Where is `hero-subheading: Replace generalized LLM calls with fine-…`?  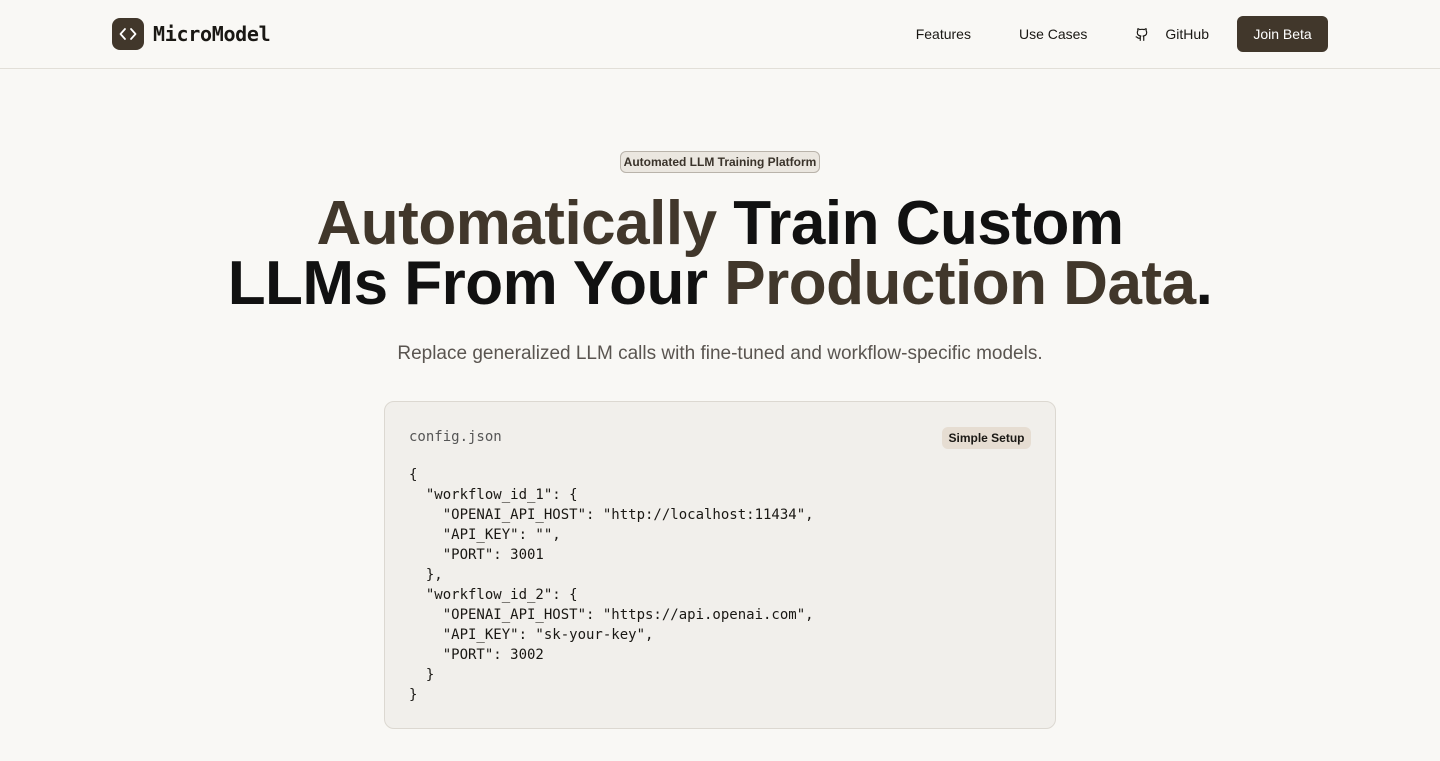 hero-subheading: Replace generalized LLM calls with fine-… is located at coordinates (720, 353).